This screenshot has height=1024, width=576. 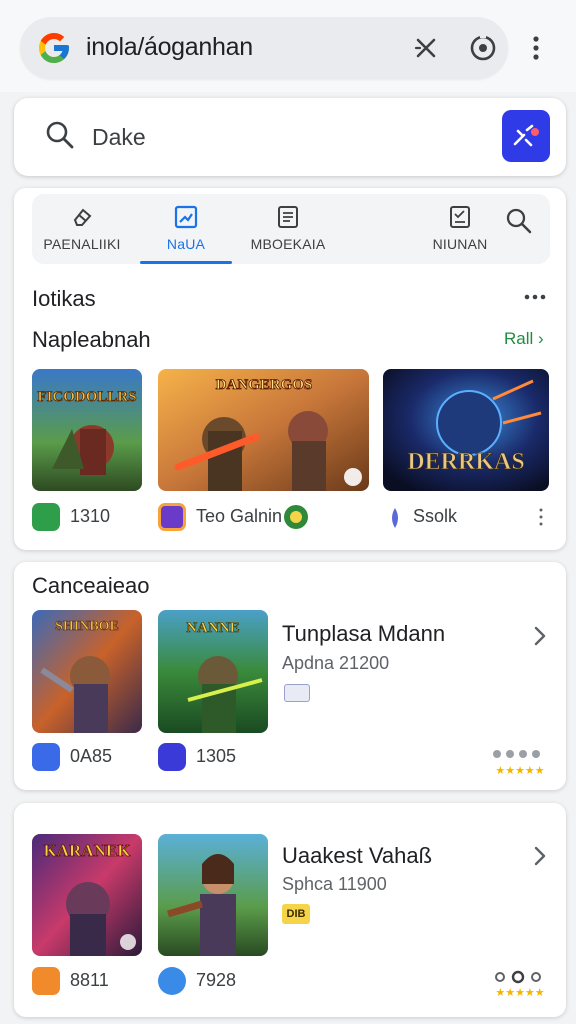 I want to click on result-title: Uaakest Vahaß, so click(x=357, y=856).